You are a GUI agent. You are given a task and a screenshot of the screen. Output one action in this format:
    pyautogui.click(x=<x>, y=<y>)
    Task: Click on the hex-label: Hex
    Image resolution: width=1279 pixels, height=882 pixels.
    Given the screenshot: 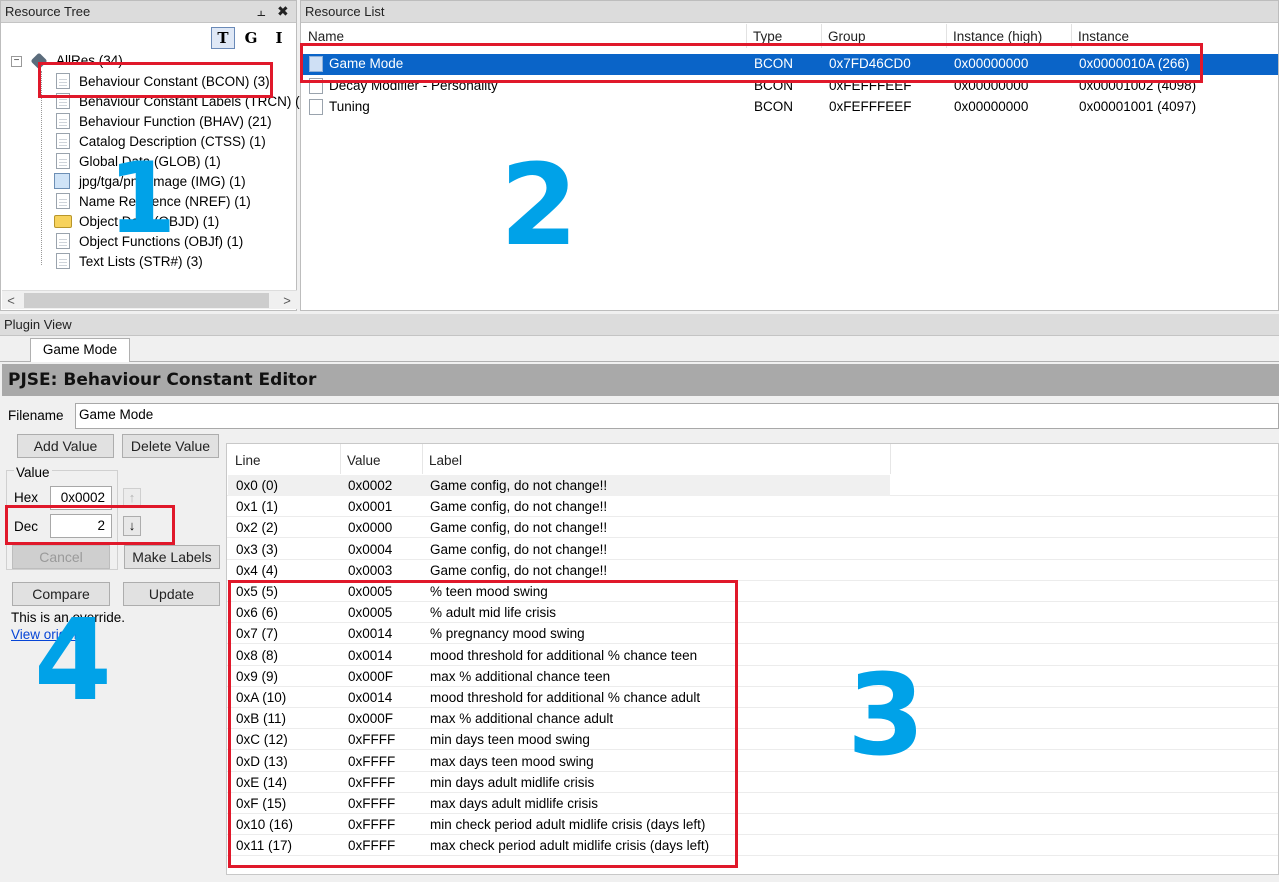 What is the action you would take?
    pyautogui.click(x=26, y=497)
    